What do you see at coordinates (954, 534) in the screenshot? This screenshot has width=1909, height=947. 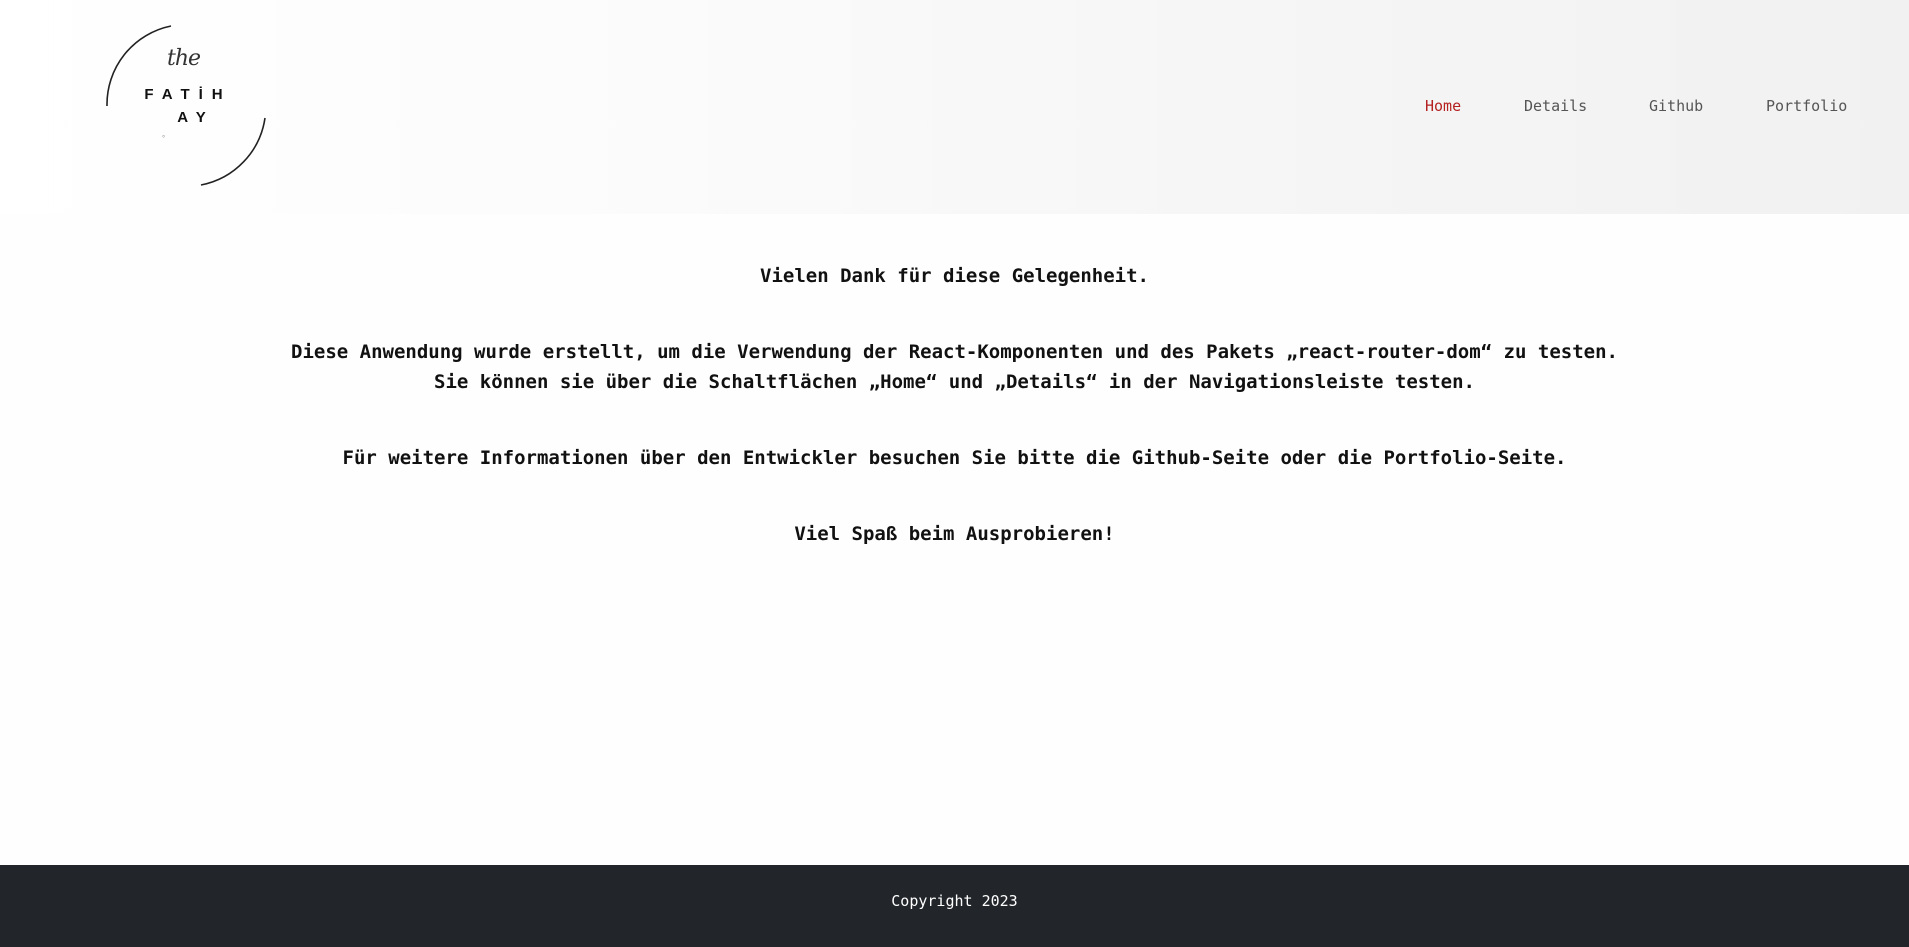 I see `enjoy-text: Viel Spaß beim Ausprobieren!` at bounding box center [954, 534].